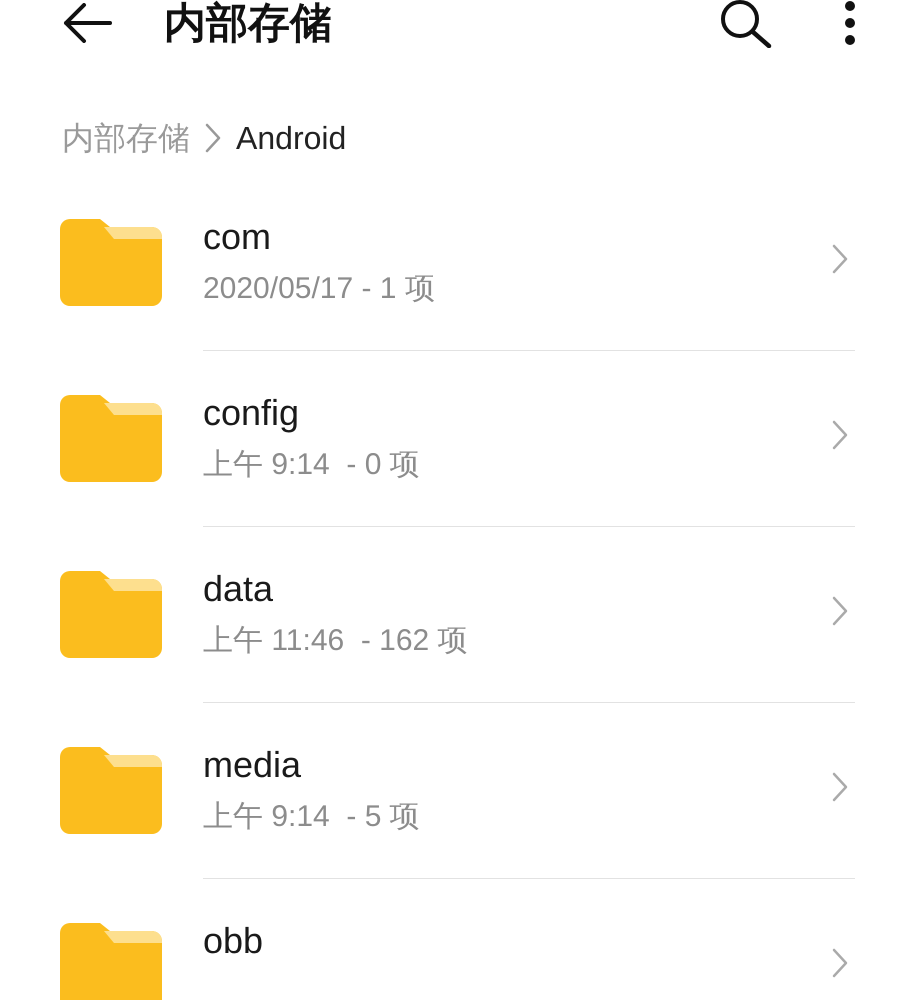 This screenshot has height=1000, width=916. Describe the element at coordinates (233, 941) in the screenshot. I see `folder-name: obb` at that location.